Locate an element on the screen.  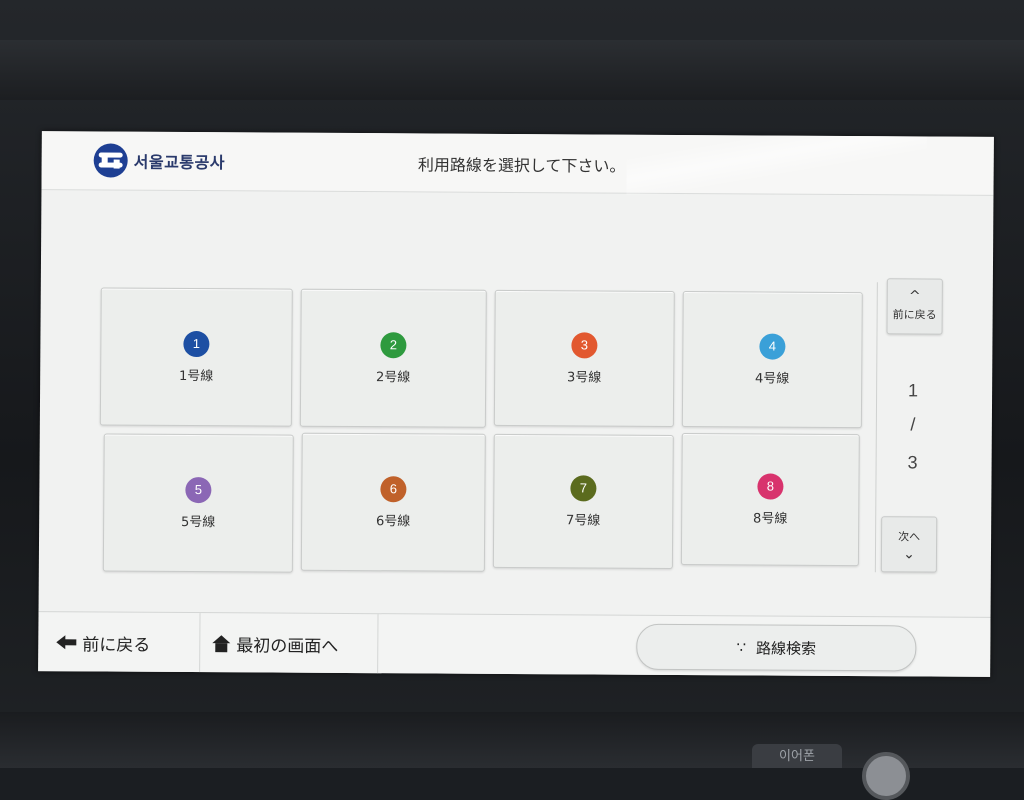
line-3-button: 3 3号線 is located at coordinates (584, 358).